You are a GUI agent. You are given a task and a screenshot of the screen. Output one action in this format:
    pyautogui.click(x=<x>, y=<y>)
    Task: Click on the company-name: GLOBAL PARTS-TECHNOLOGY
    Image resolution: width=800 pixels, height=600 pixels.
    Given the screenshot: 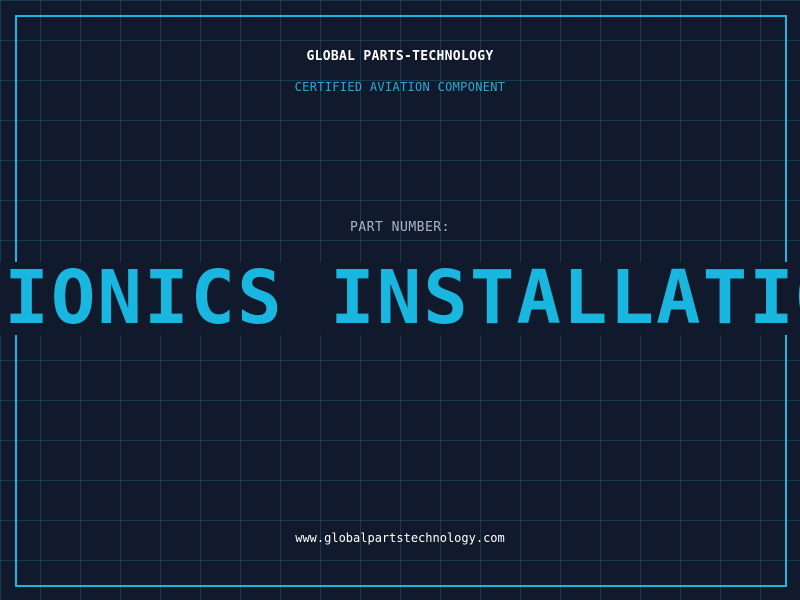 What is the action you would take?
    pyautogui.click(x=400, y=56)
    